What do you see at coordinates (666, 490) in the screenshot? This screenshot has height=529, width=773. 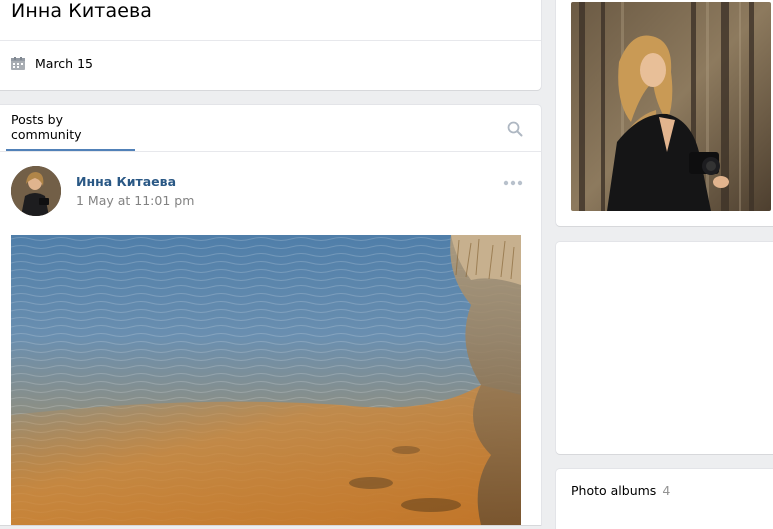 I see `photo-albums-count: 4` at bounding box center [666, 490].